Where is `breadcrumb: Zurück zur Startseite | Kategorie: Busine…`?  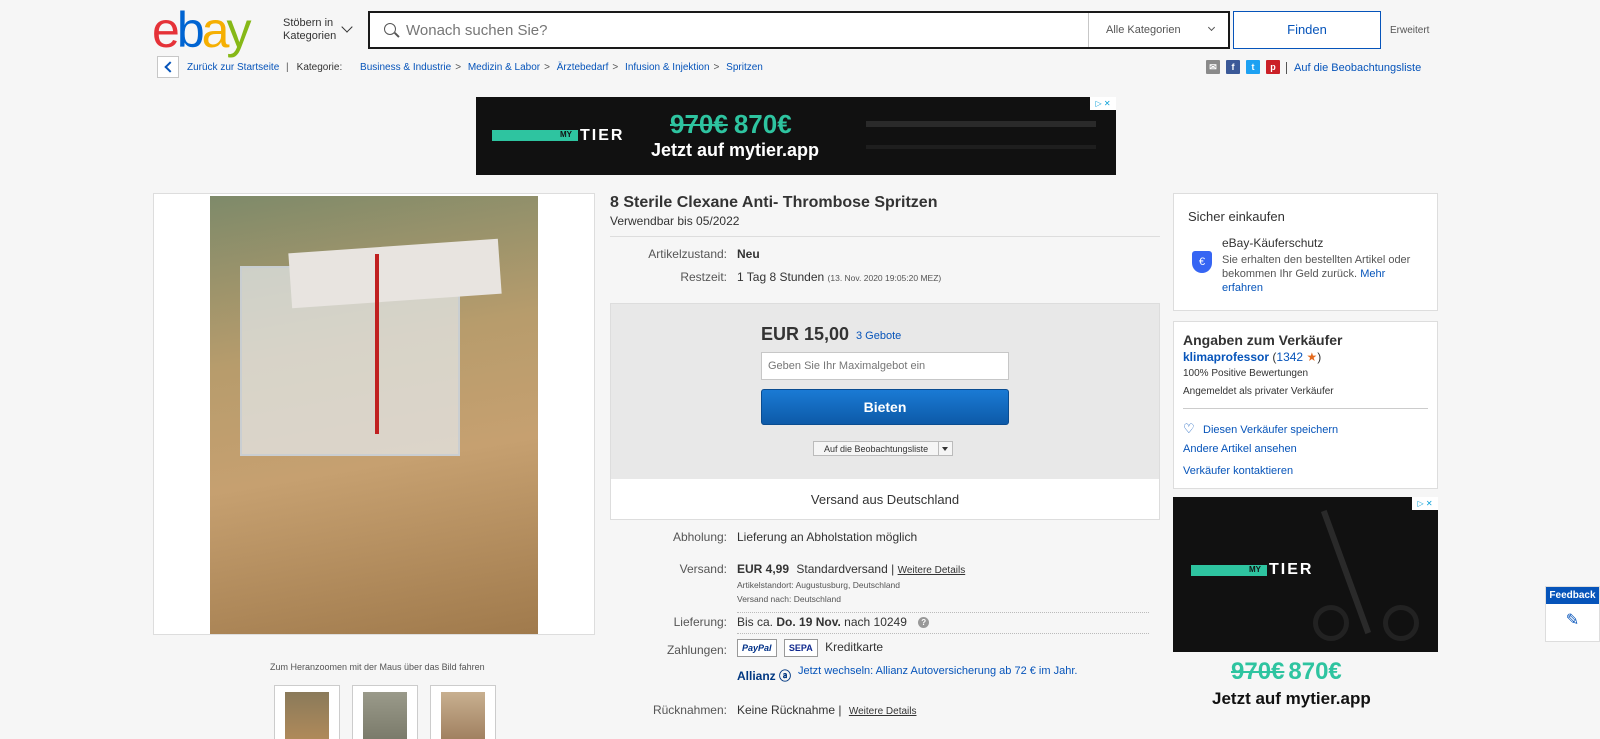 breadcrumb: Zurück zur Startseite | Kategorie: Busine… is located at coordinates (475, 67).